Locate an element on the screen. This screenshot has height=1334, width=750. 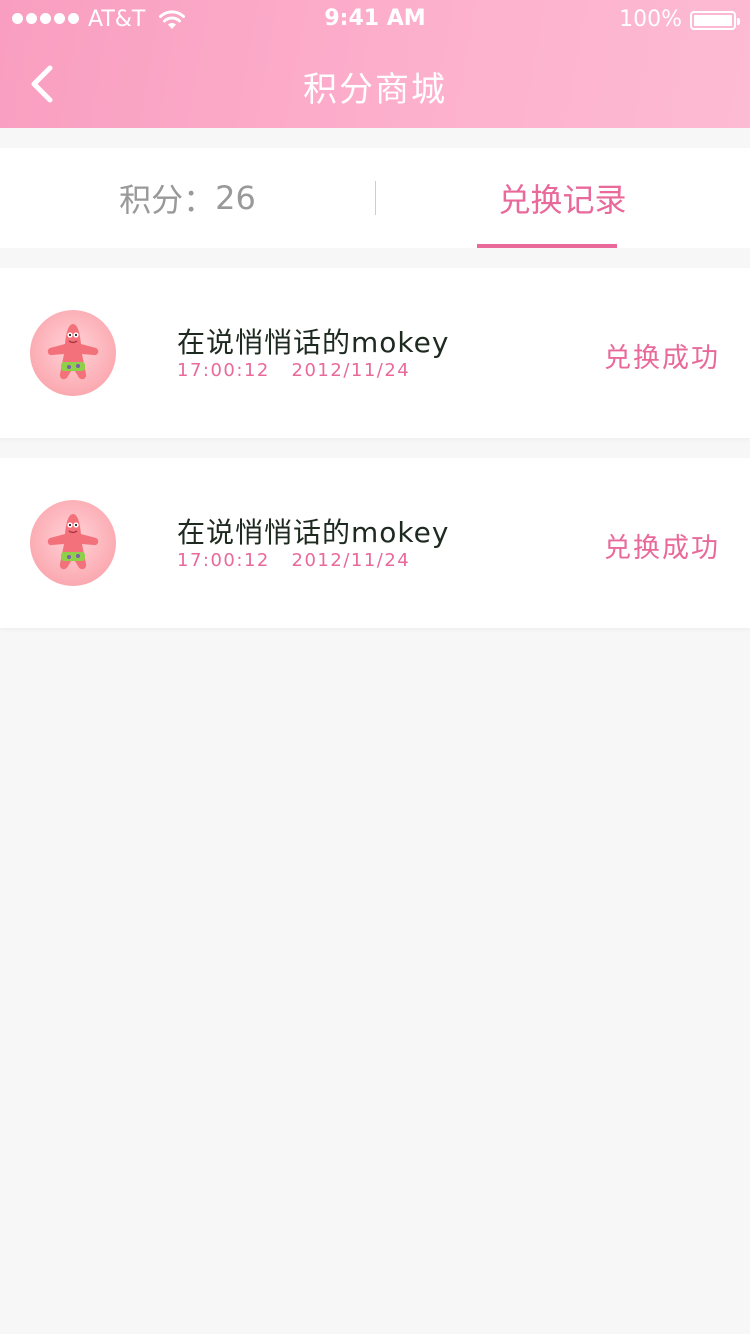
battery-icon is located at coordinates (715, 20).